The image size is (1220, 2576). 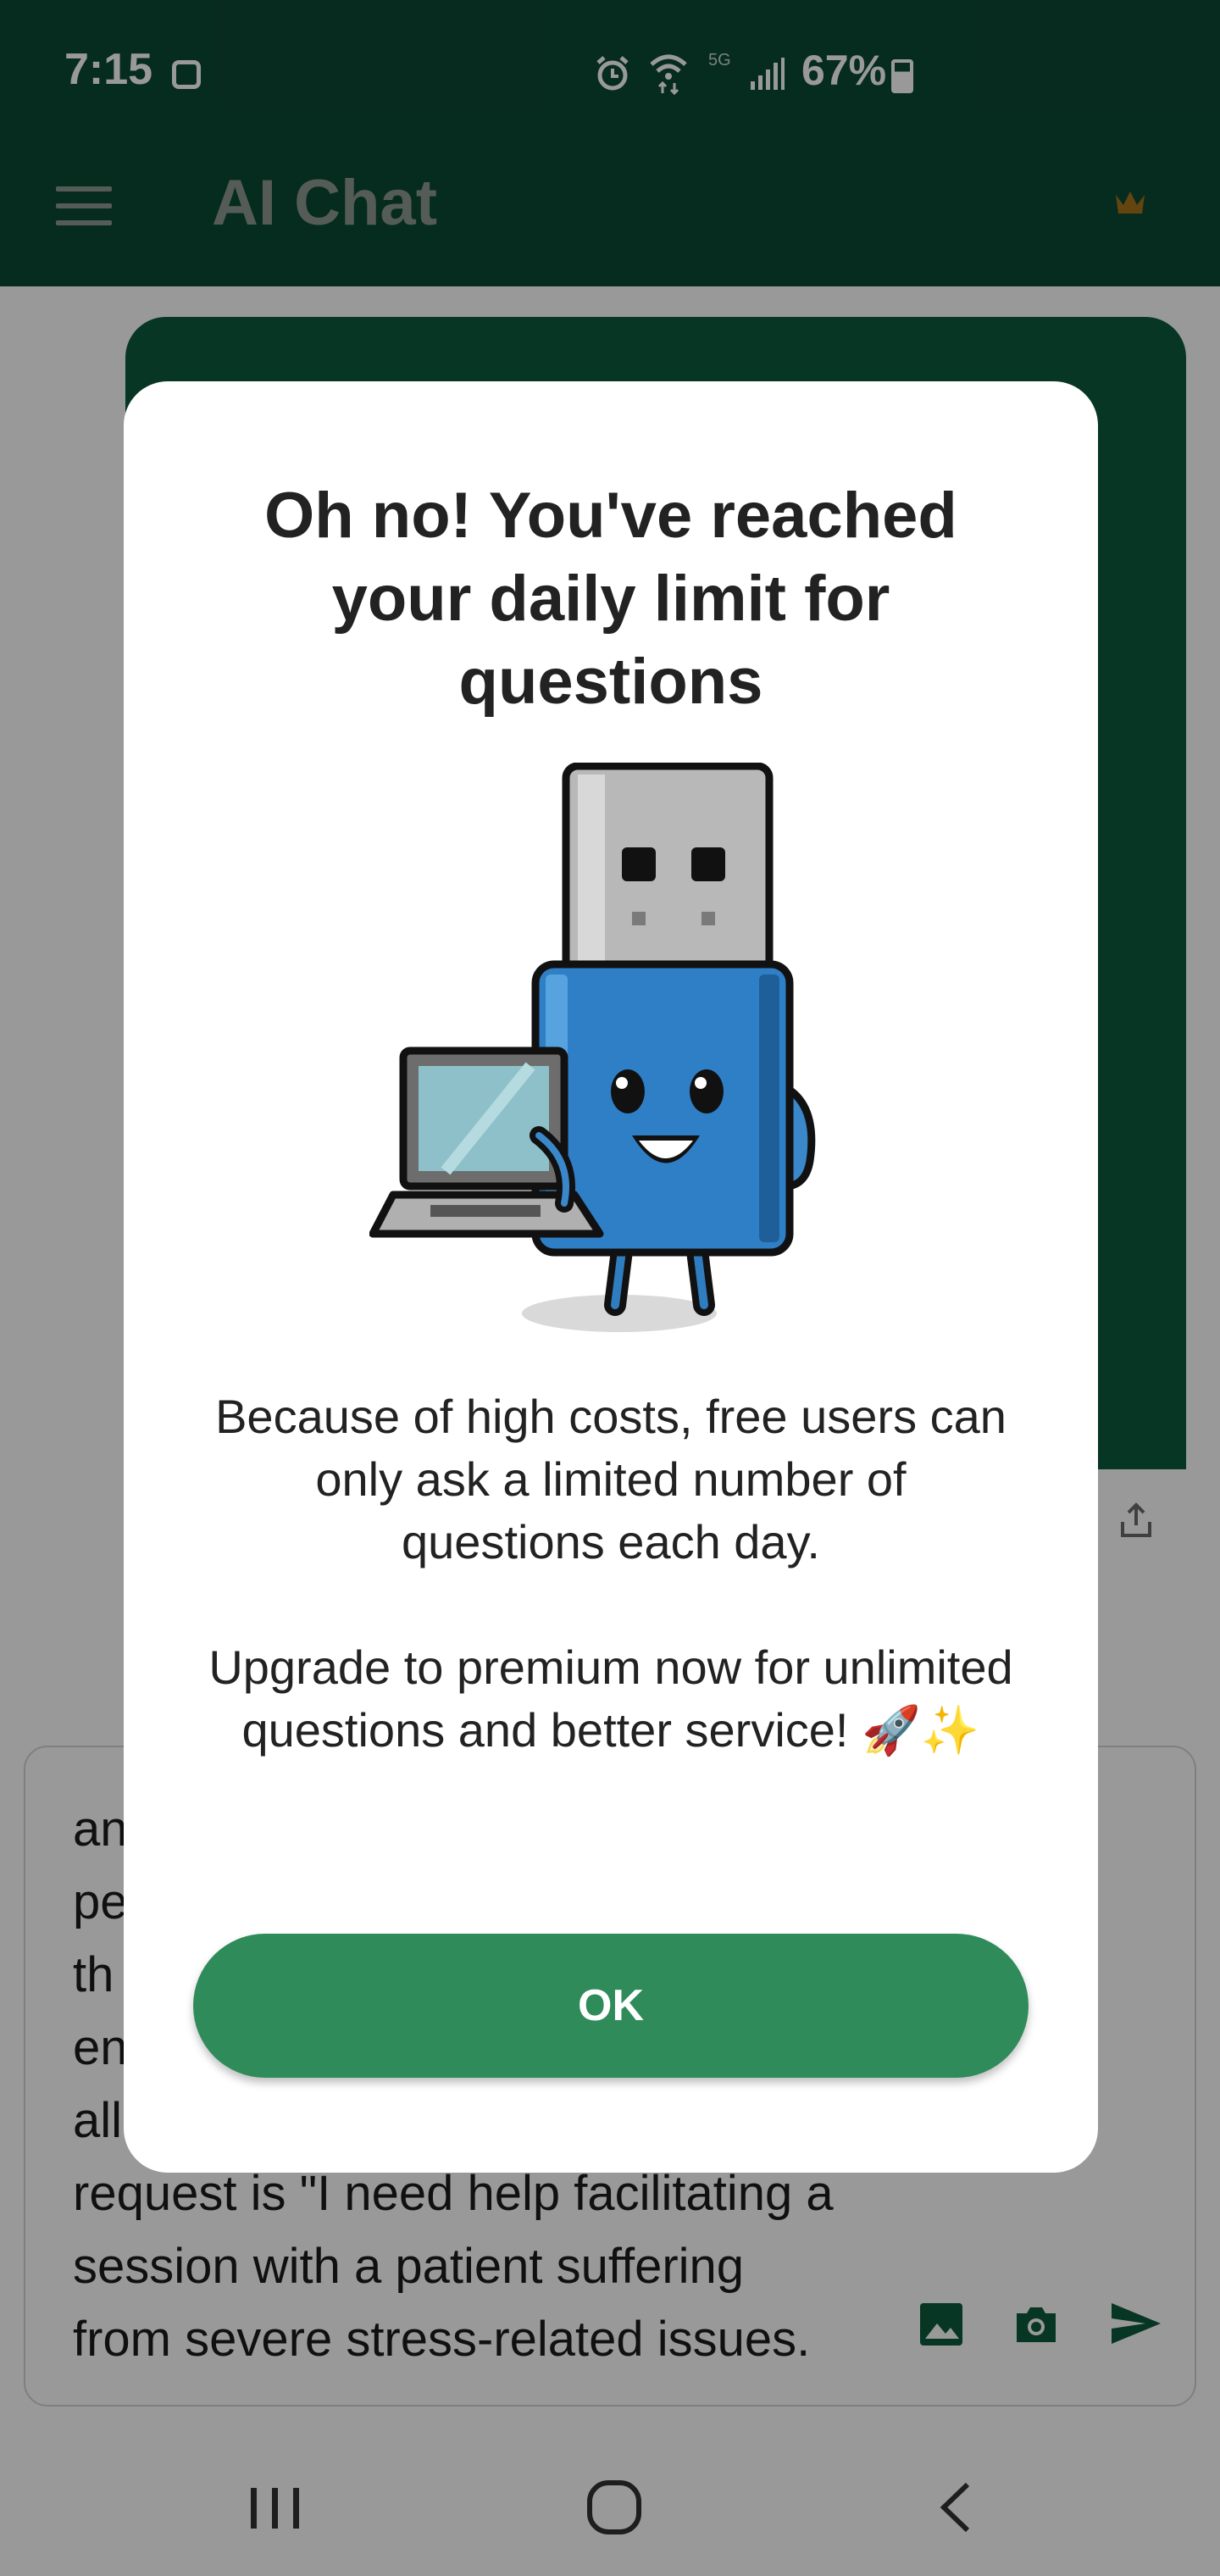 What do you see at coordinates (592, 1047) in the screenshot?
I see `usb-mascot-illustration` at bounding box center [592, 1047].